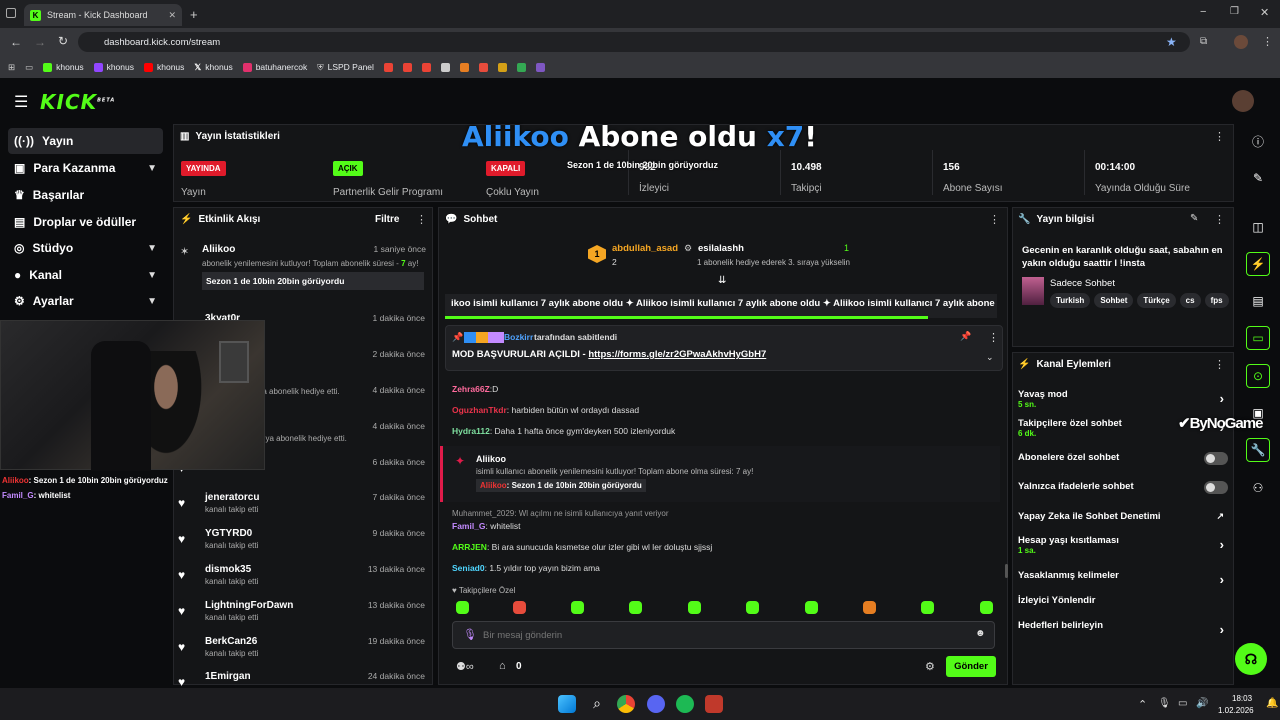  What do you see at coordinates (194, 14) in the screenshot?
I see `new-tab-icon: +` at bounding box center [194, 14].